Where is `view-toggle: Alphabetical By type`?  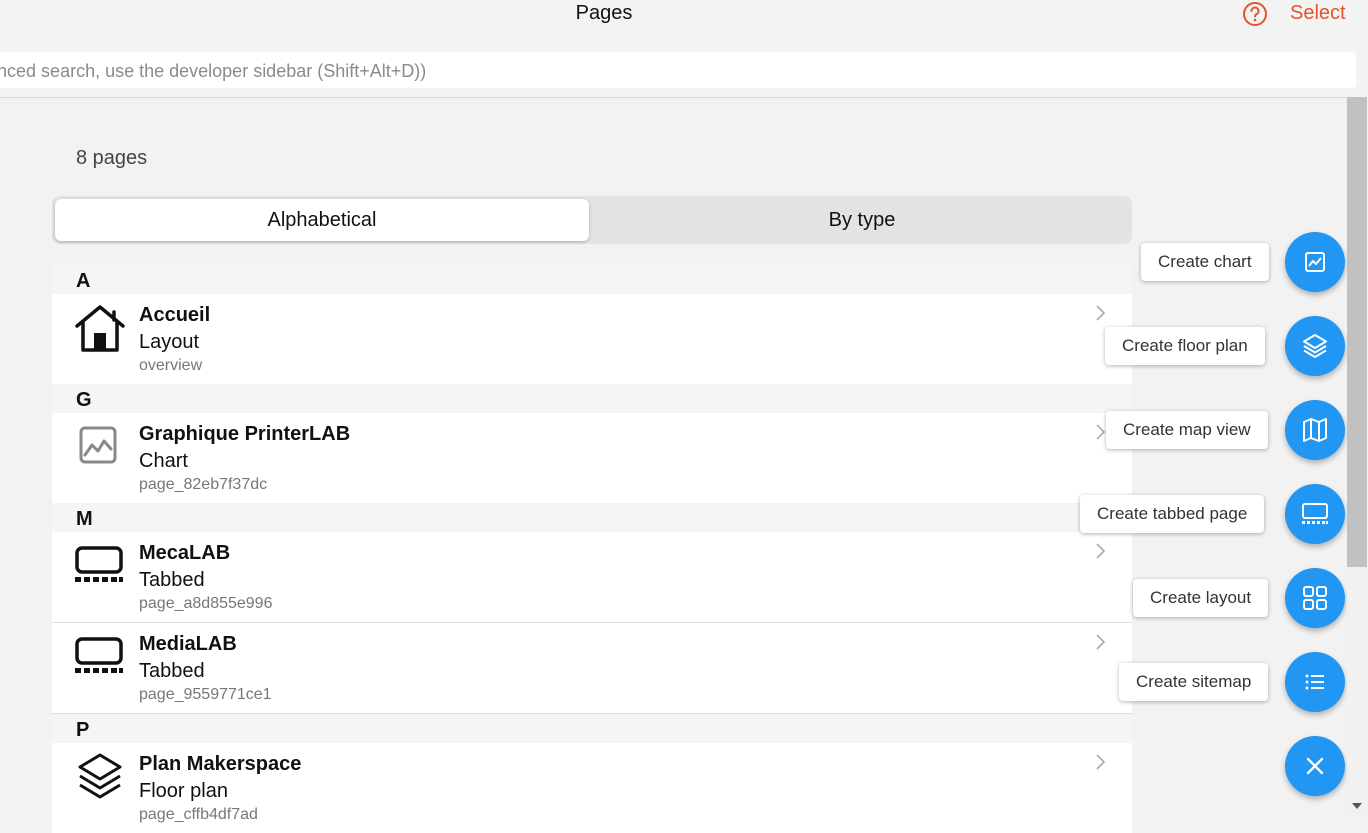
view-toggle: Alphabetical By type is located at coordinates (592, 220).